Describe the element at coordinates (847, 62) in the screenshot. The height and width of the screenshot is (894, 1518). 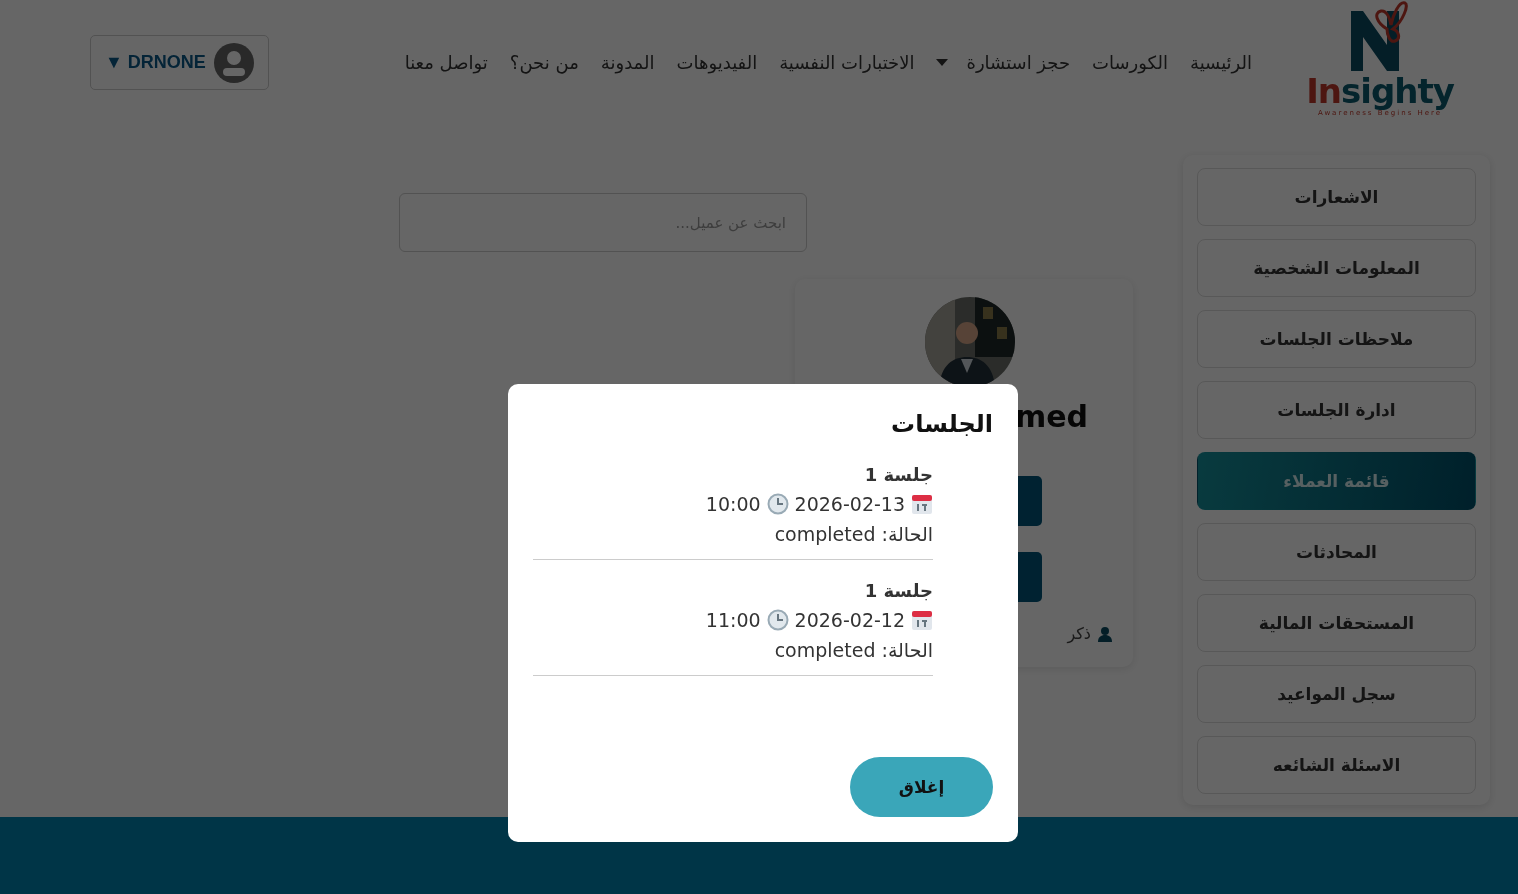
I see `nav-link: الاختبارات النفسية` at that location.